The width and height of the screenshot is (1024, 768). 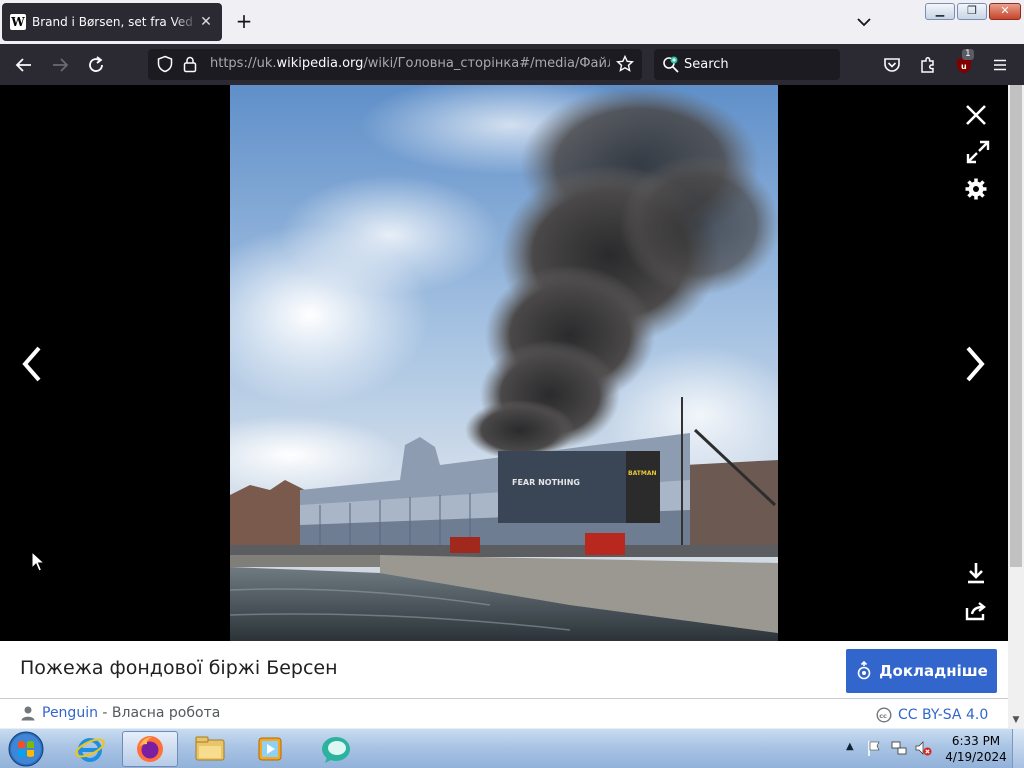 I want to click on tracking-protection-shield-icon, so click(x=165, y=66).